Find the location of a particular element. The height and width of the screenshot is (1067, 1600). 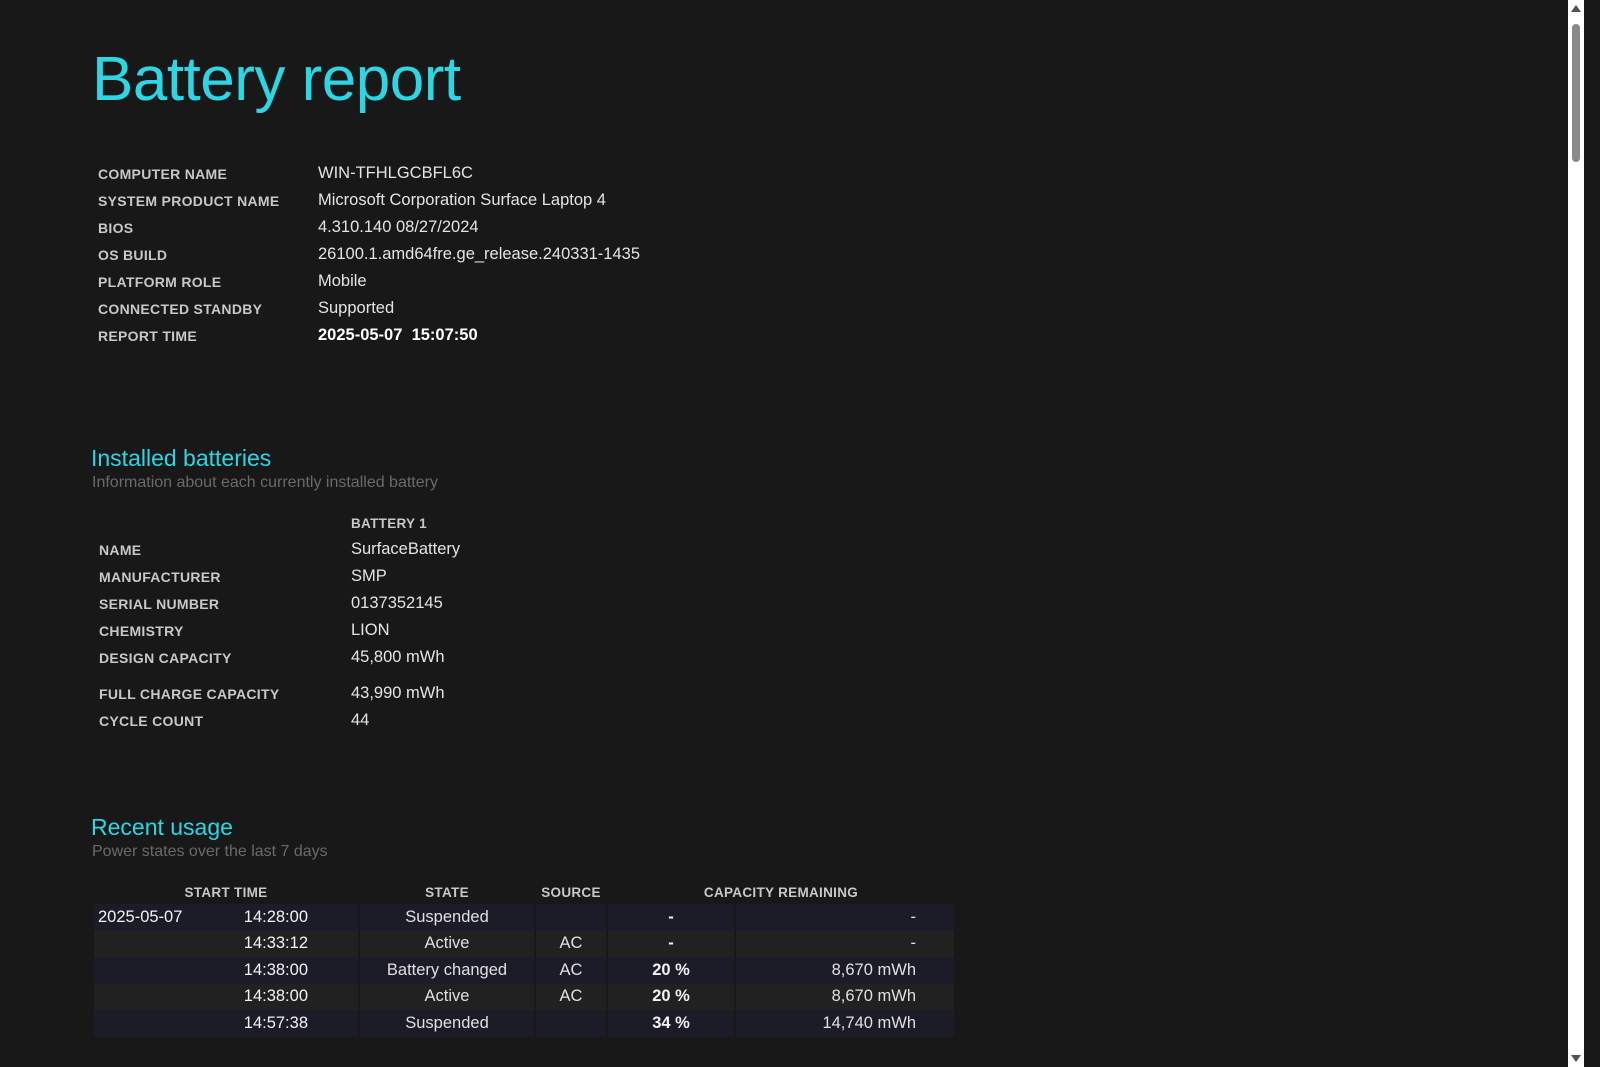

recent-usage-subtitle: Power states over the last 7 days is located at coordinates (210, 851).